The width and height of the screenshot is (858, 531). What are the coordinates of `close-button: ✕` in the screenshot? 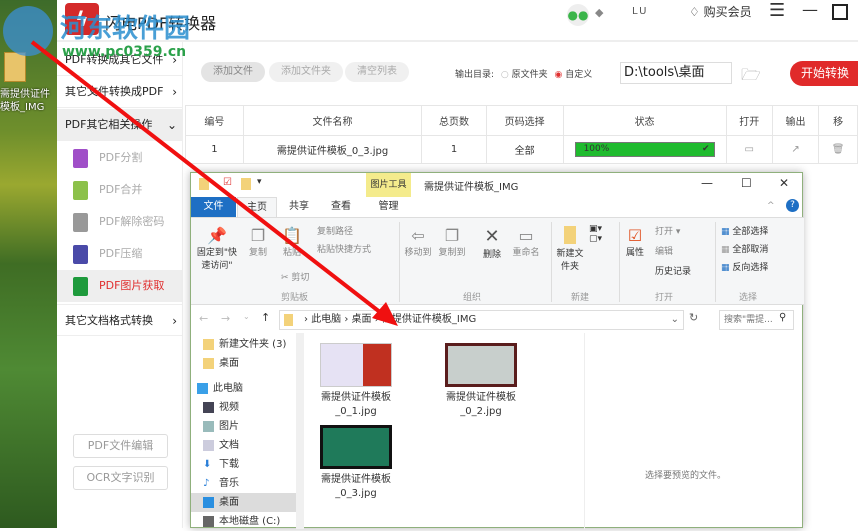 It's located at (784, 183).